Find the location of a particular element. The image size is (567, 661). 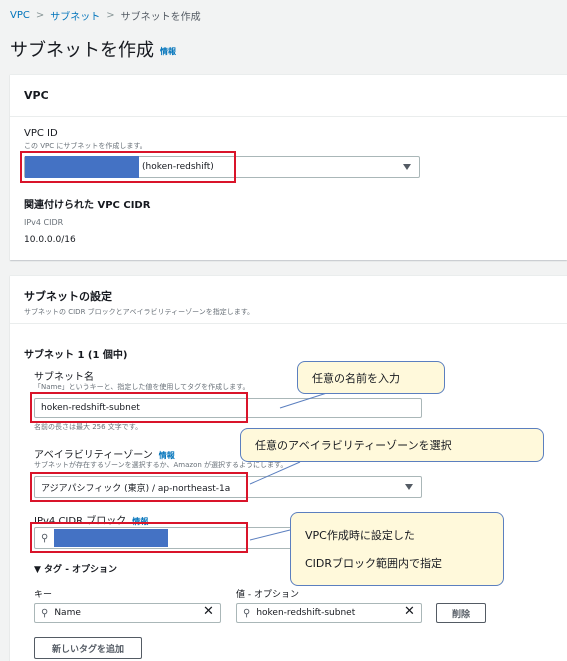

ipv4-cidr-label: IPv4 CIDR is located at coordinates (44, 222).